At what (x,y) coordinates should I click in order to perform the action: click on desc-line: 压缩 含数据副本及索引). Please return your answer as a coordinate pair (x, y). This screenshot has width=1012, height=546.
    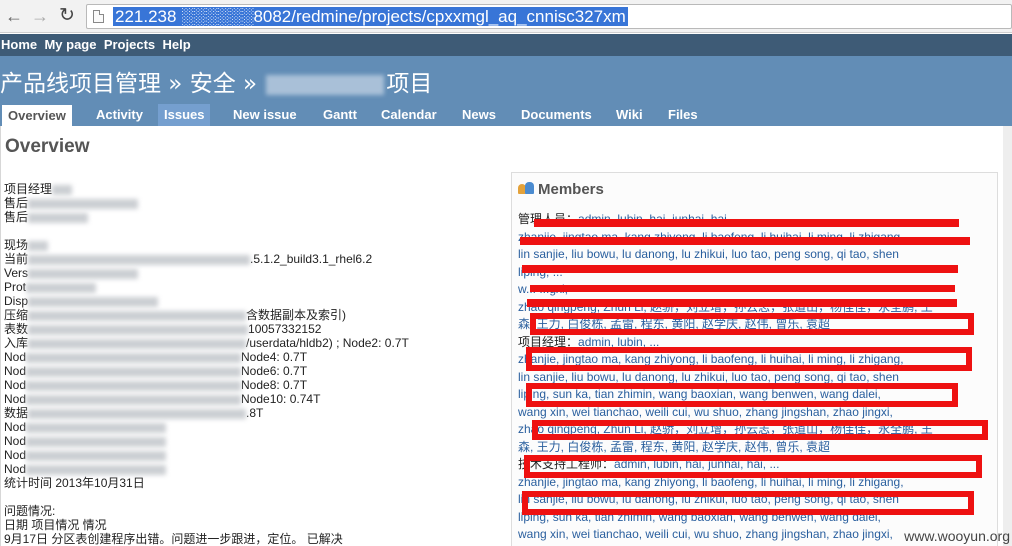
    Looking at the image, I should click on (175, 315).